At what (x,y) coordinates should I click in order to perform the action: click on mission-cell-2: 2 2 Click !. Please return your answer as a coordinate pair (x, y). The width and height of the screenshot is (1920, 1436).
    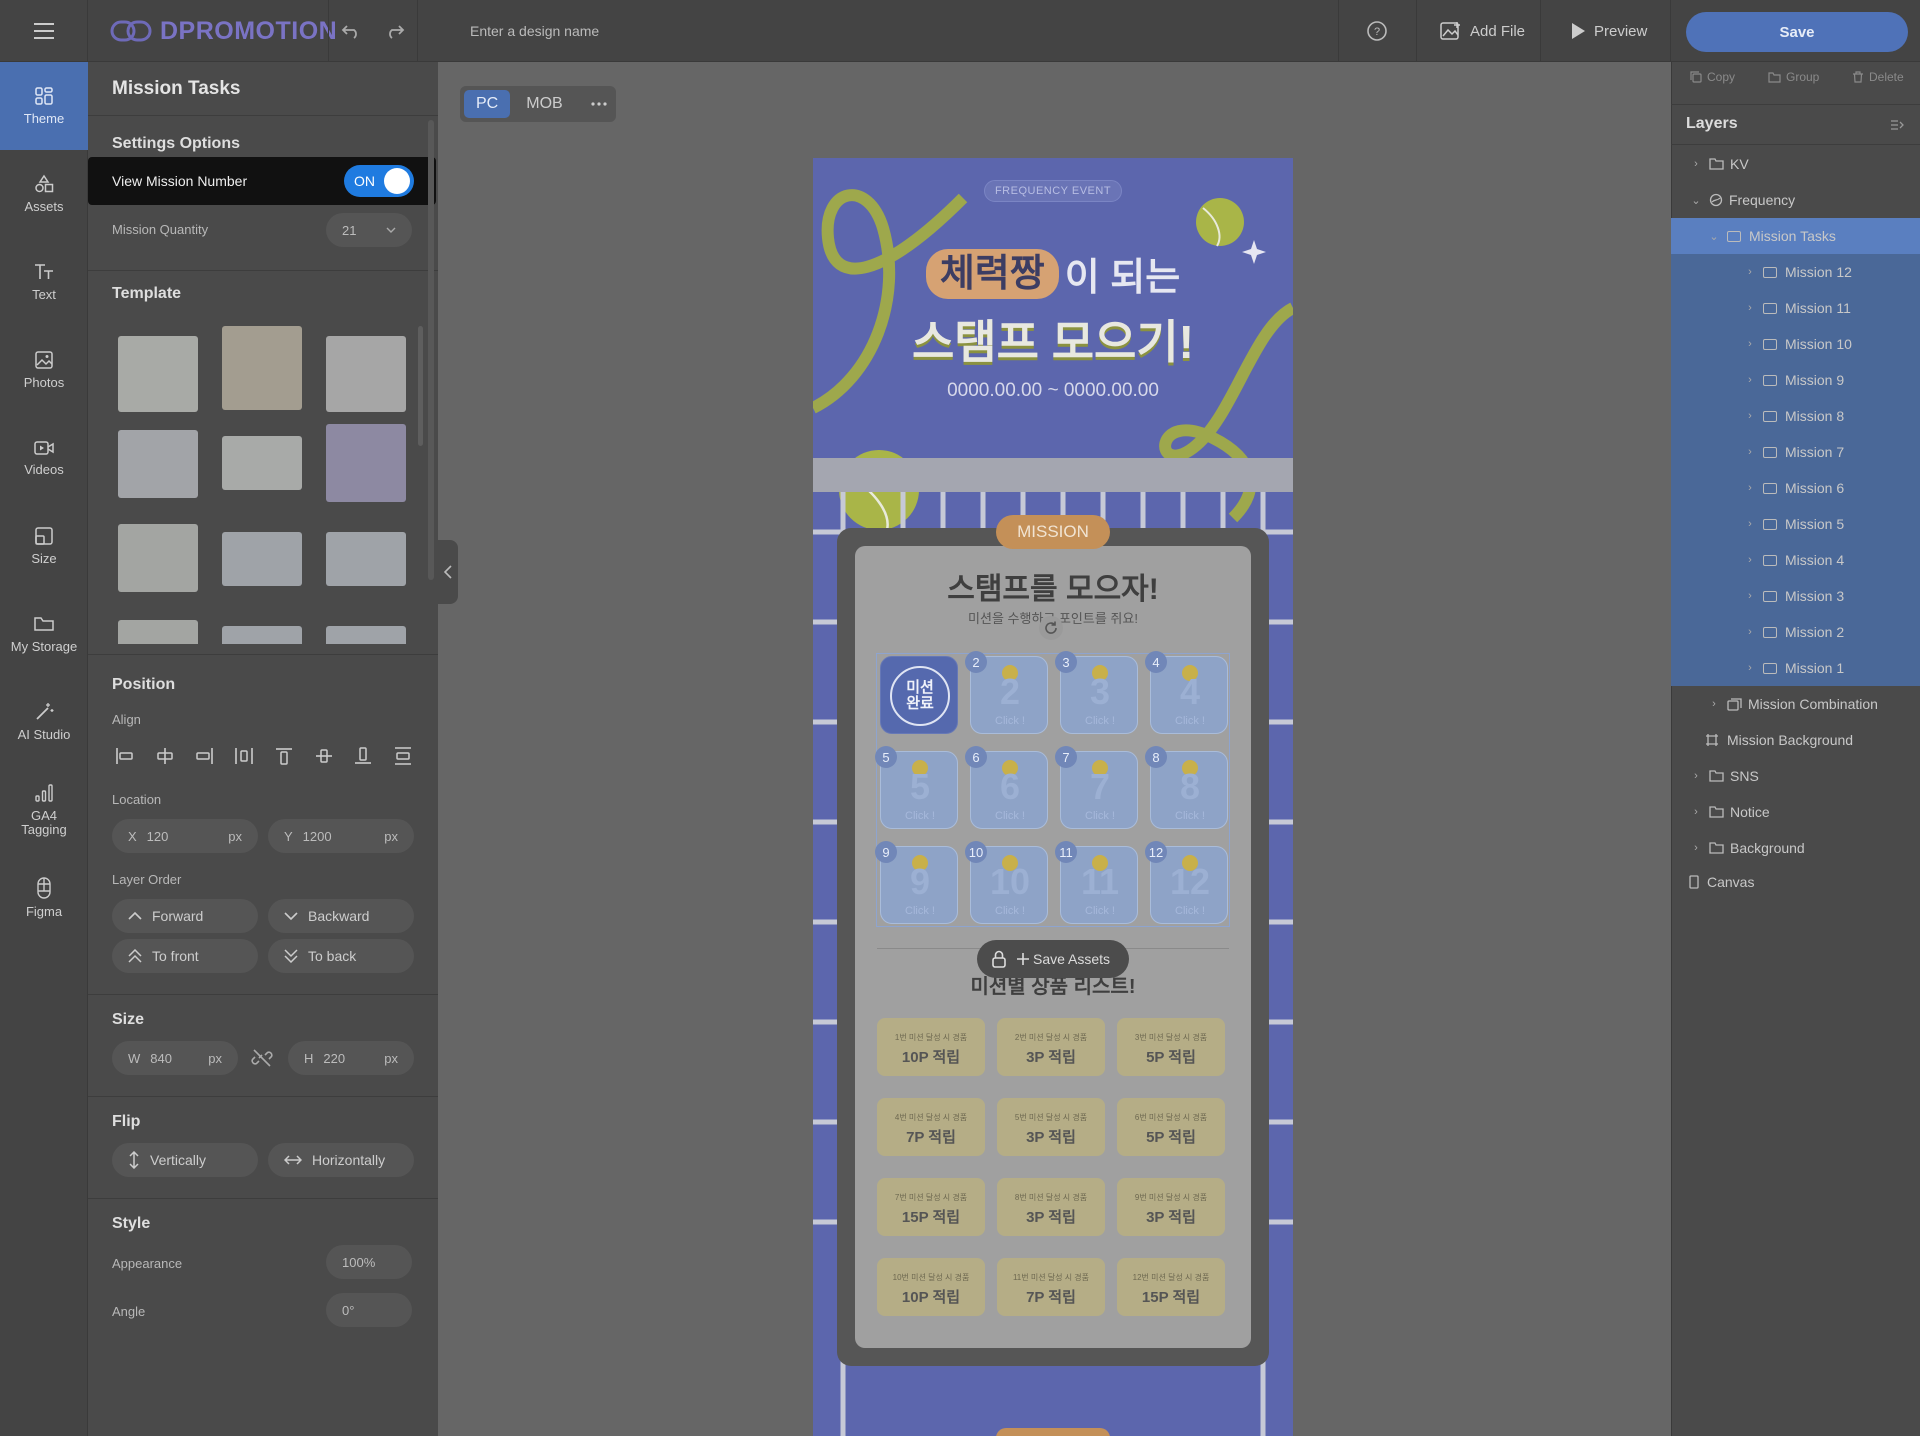
    Looking at the image, I should click on (1006, 692).